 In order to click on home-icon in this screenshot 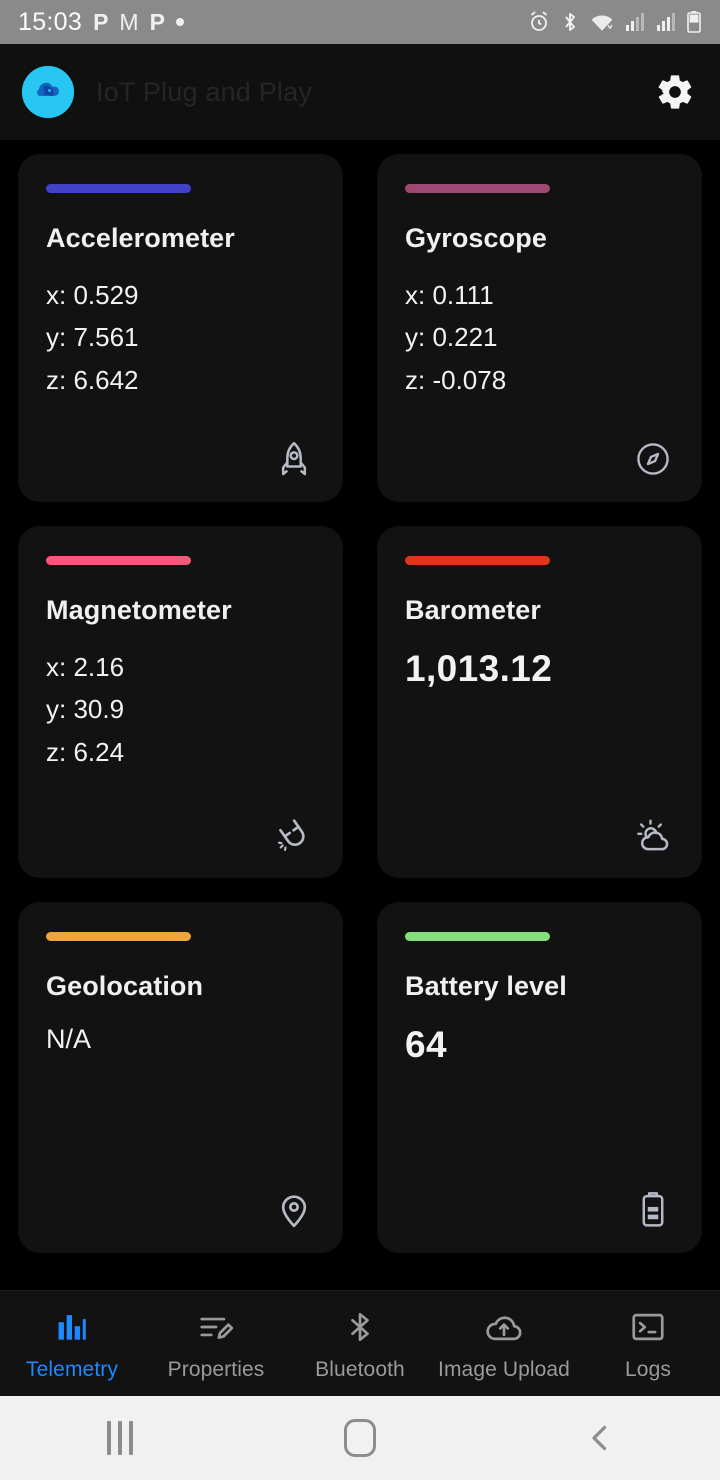, I will do `click(360, 1438)`.